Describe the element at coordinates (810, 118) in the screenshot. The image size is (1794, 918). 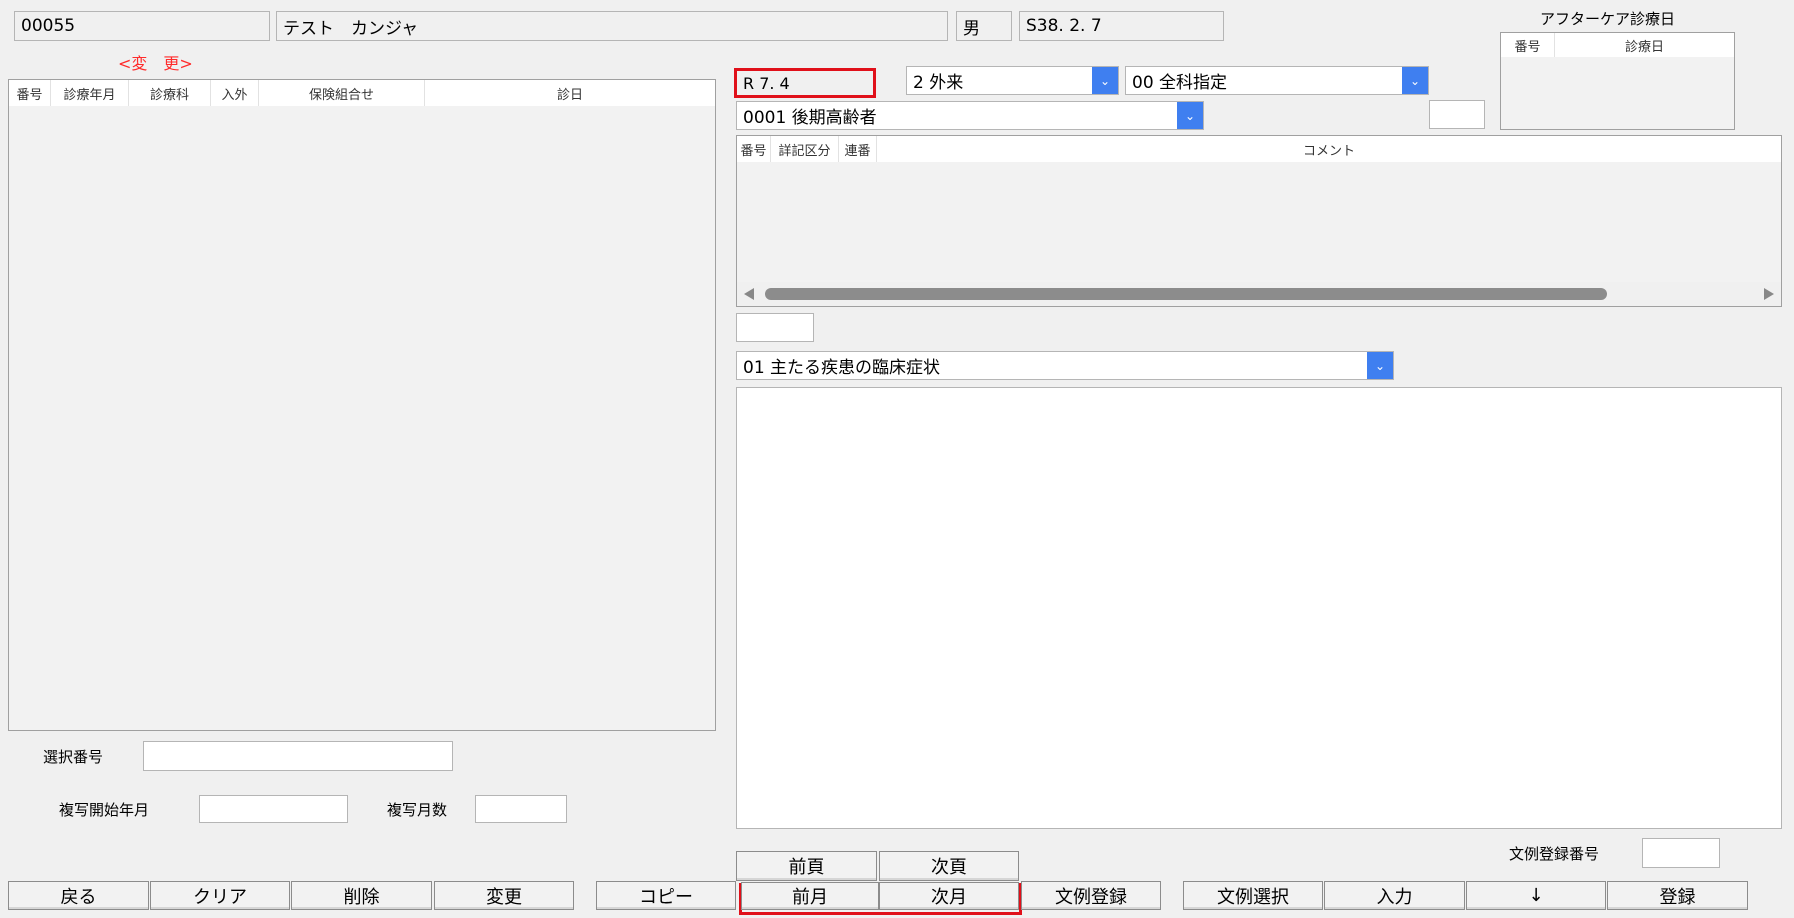
I see `insurance-value: 0001 後期高齢者` at that location.